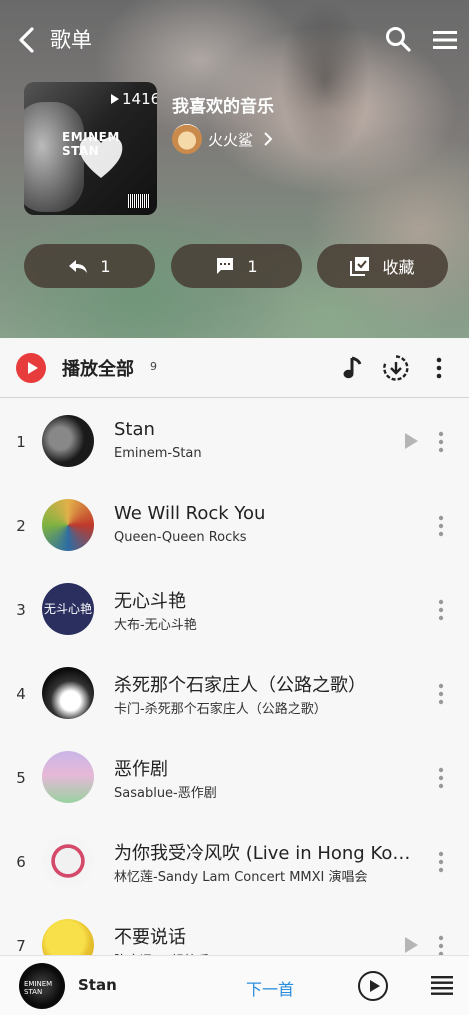  Describe the element at coordinates (98, 368) in the screenshot. I see `play-all-label: 播放全部` at that location.